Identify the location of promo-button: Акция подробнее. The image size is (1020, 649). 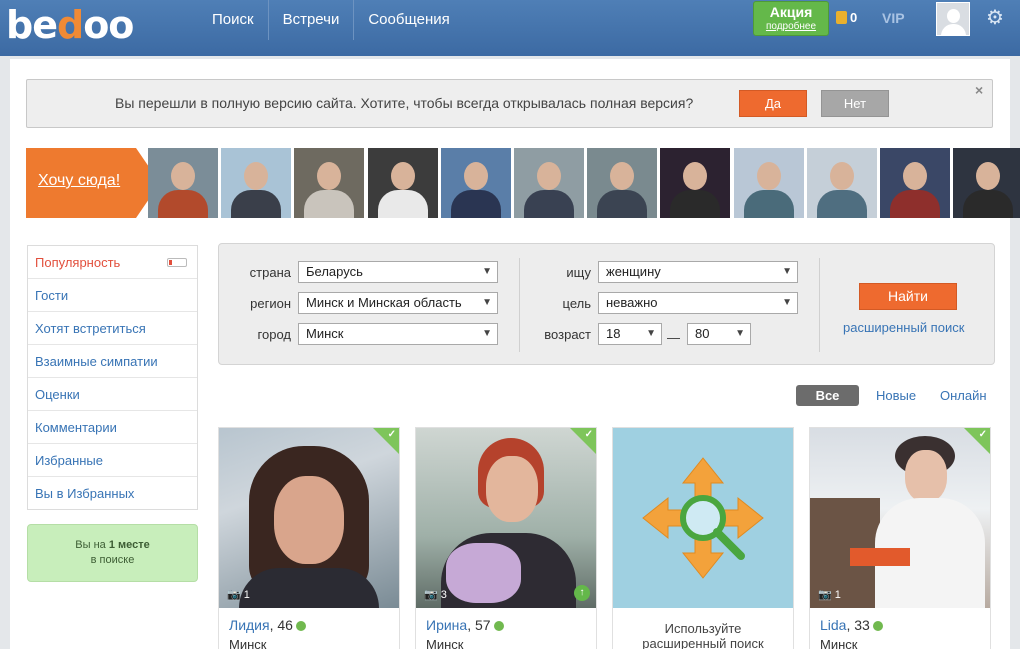
(791, 18).